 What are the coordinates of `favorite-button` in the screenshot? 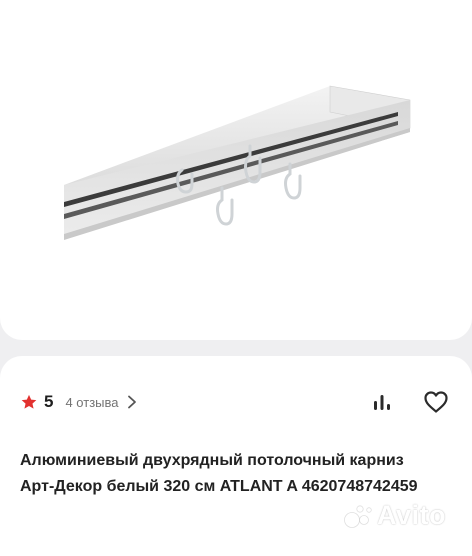 It's located at (436, 402).